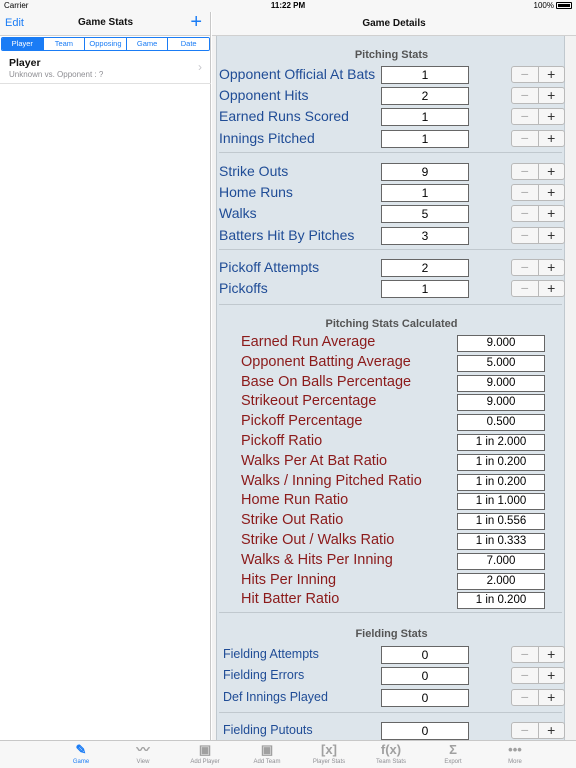 The height and width of the screenshot is (768, 576). What do you see at coordinates (256, 192) in the screenshot?
I see `stat-label: Home Runs` at bounding box center [256, 192].